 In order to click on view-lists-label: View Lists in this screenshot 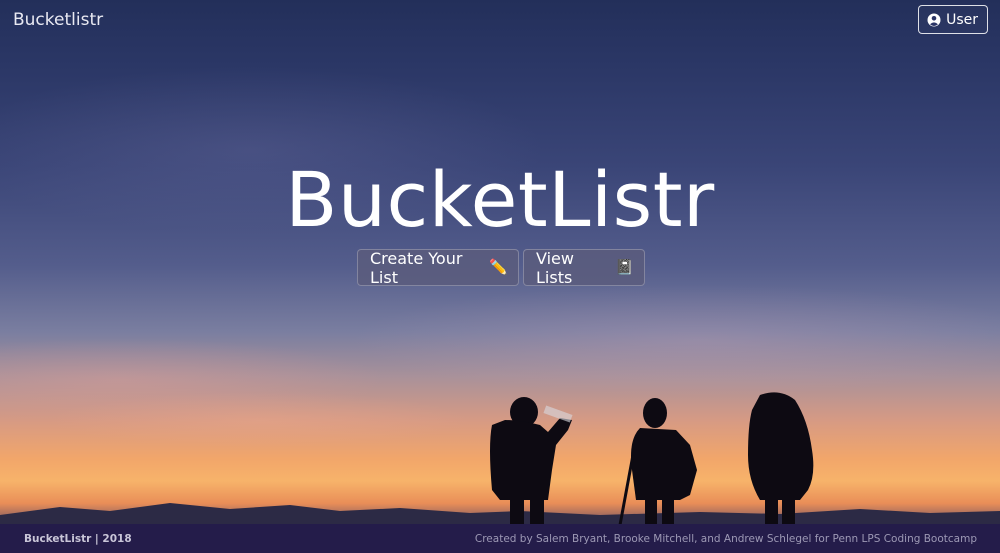, I will do `click(555, 267)`.